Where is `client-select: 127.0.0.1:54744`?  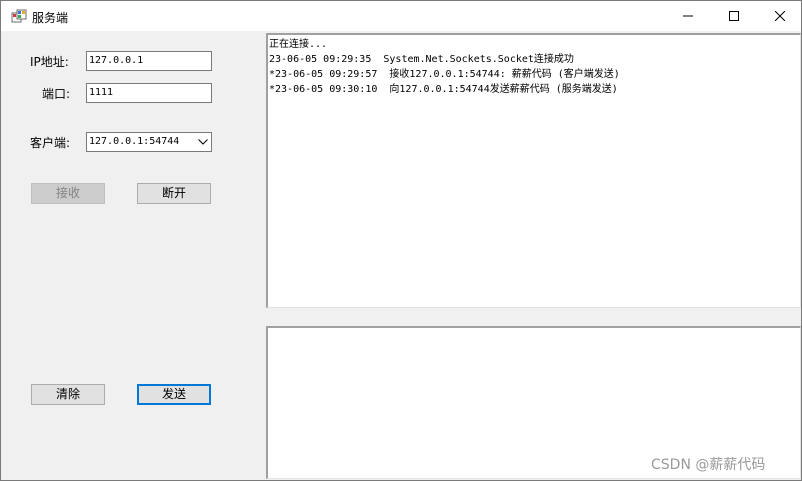
client-select: 127.0.0.1:54744 is located at coordinates (149, 142).